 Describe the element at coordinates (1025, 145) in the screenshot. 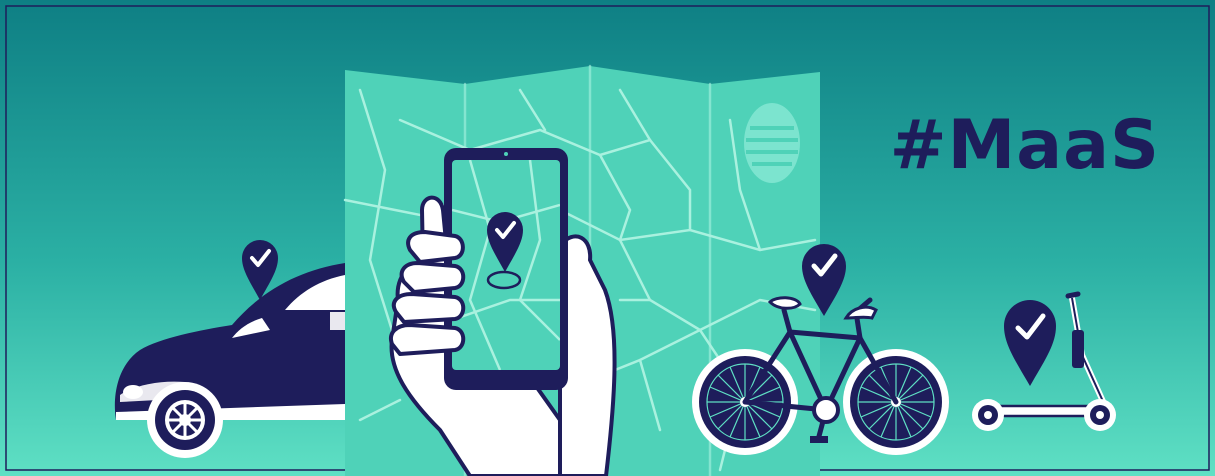

I see `hashtag-title: #MaaS` at that location.